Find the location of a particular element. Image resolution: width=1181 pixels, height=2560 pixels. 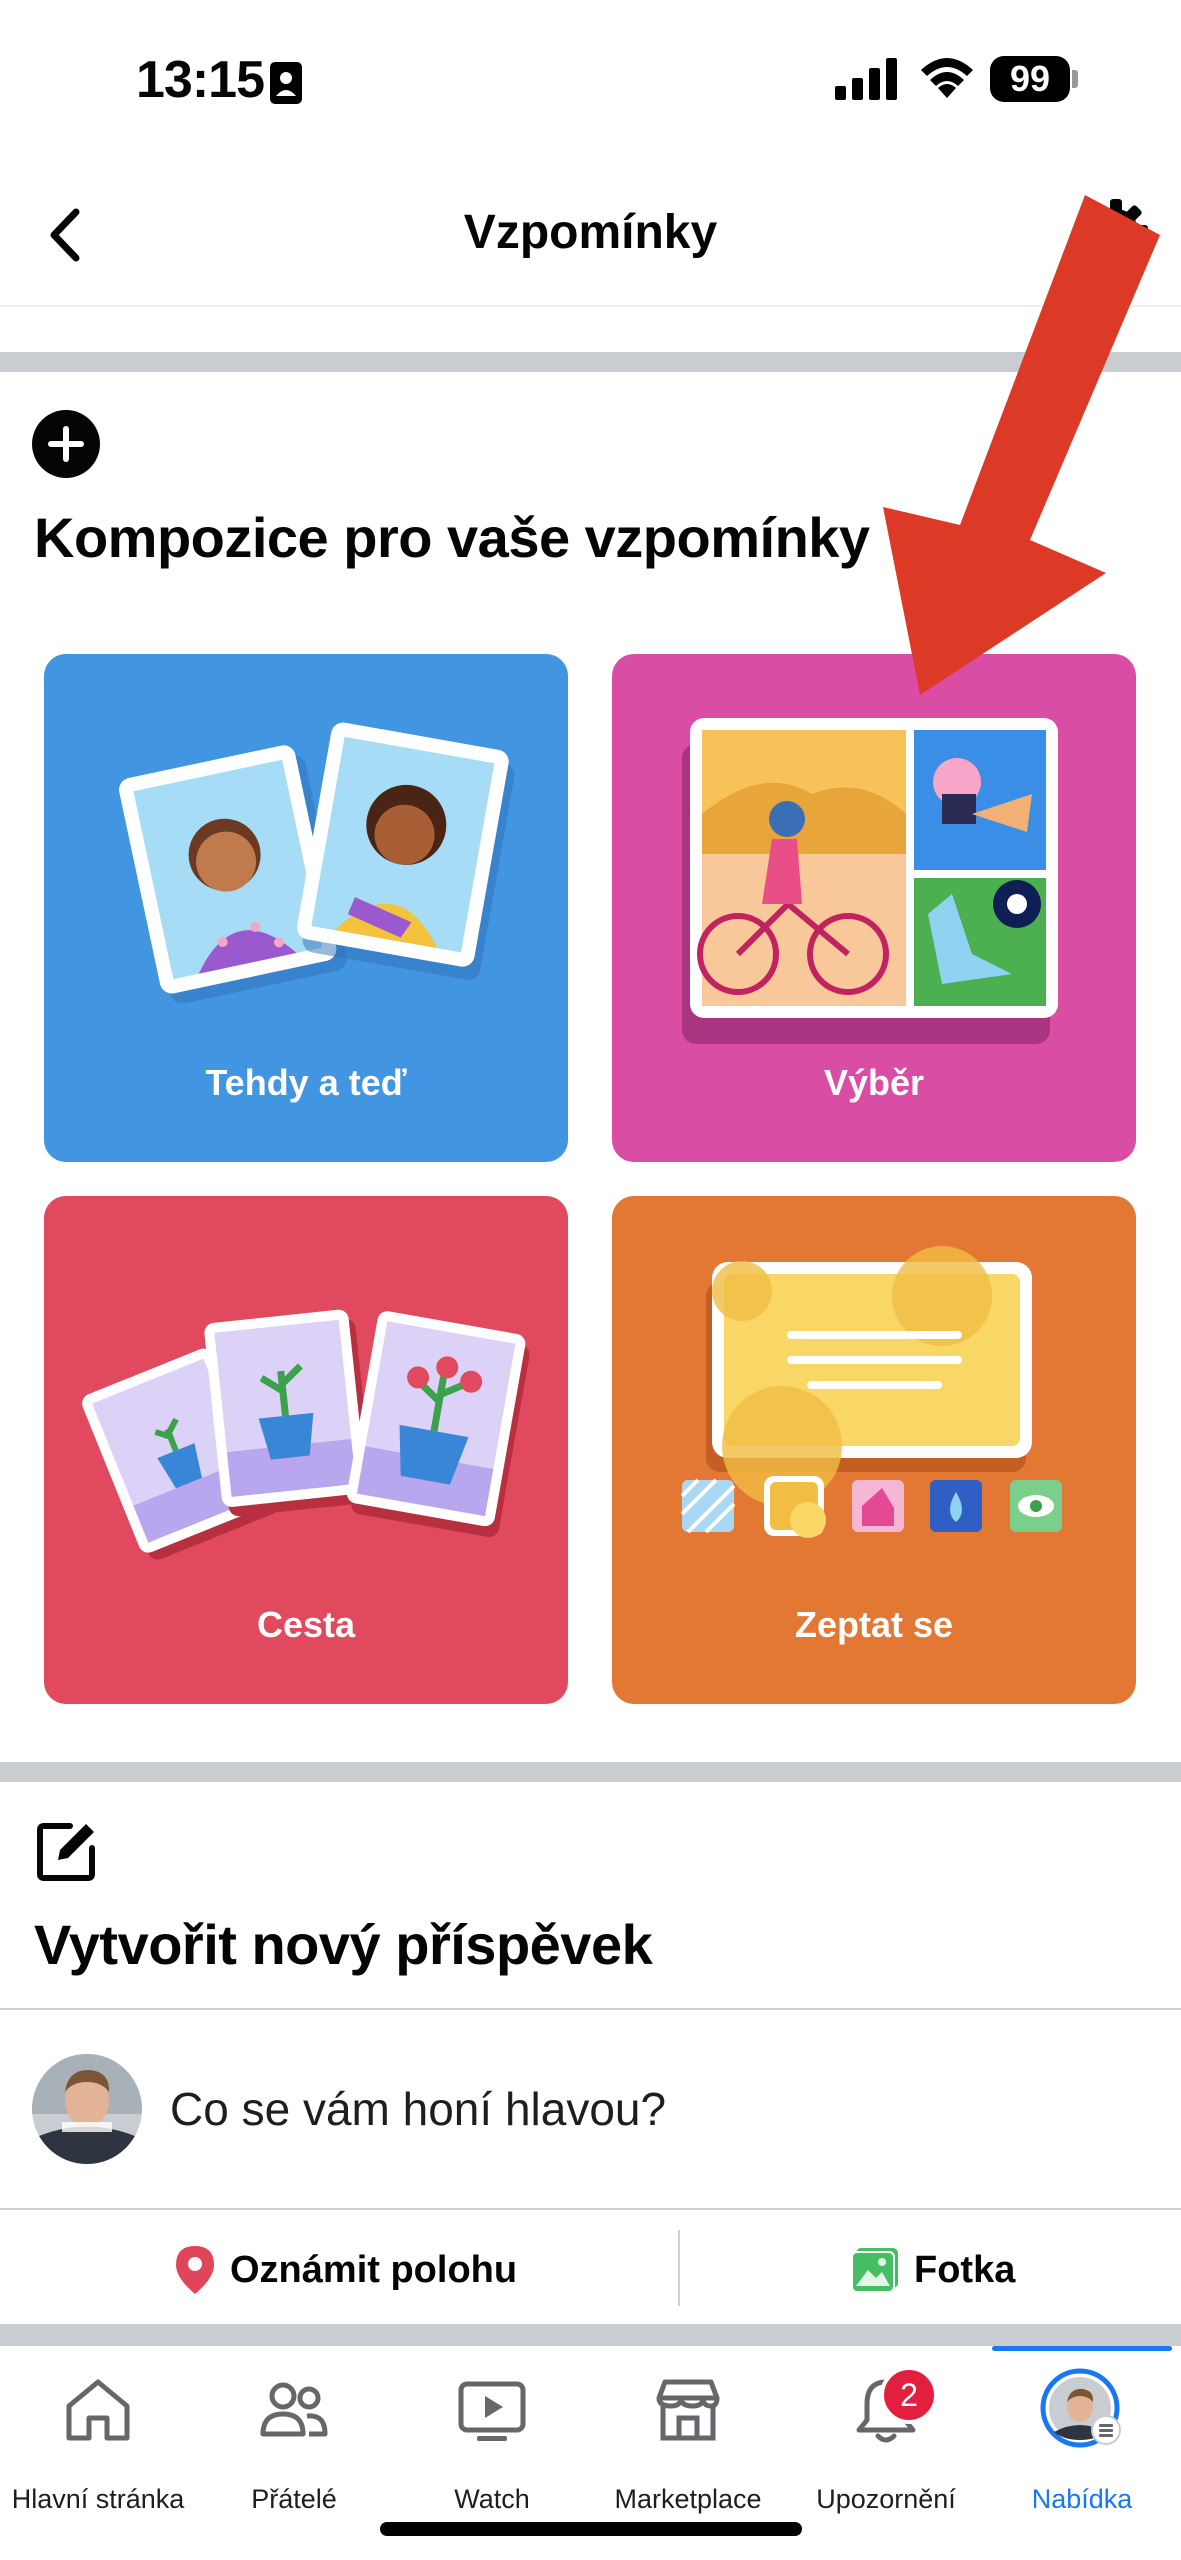

post-composer-input: Co se vám honí hlavou? is located at coordinates (418, 2109).